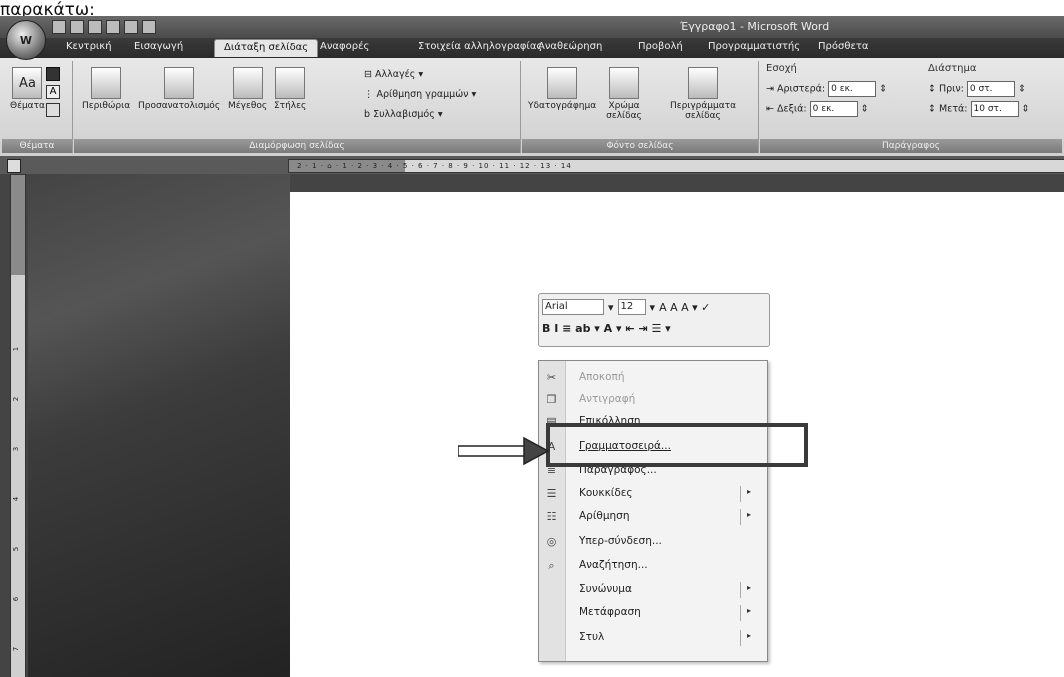  Describe the element at coordinates (393, 74) in the screenshot. I see `breaks-button: ⊟ Αλλαγές ▾` at that location.